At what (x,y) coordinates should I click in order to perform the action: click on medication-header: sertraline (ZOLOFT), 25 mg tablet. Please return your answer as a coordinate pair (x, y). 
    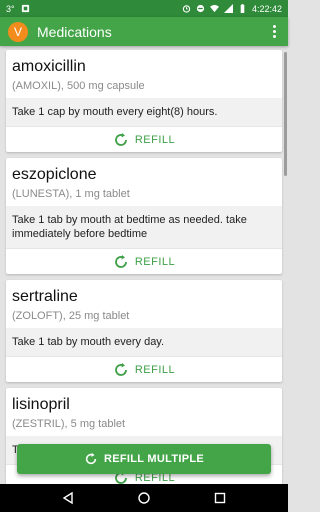
    Looking at the image, I should click on (144, 304).